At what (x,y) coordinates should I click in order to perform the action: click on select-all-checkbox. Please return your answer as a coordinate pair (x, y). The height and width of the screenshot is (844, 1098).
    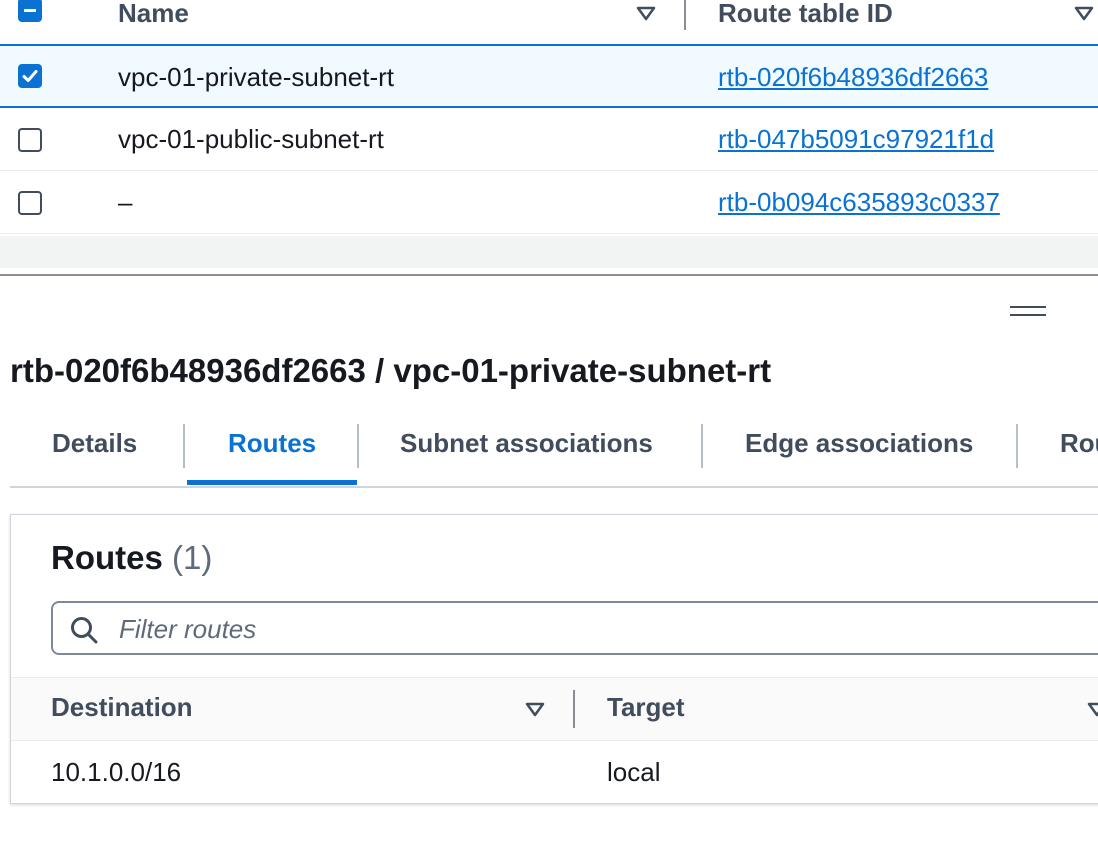
    Looking at the image, I should click on (30, 11).